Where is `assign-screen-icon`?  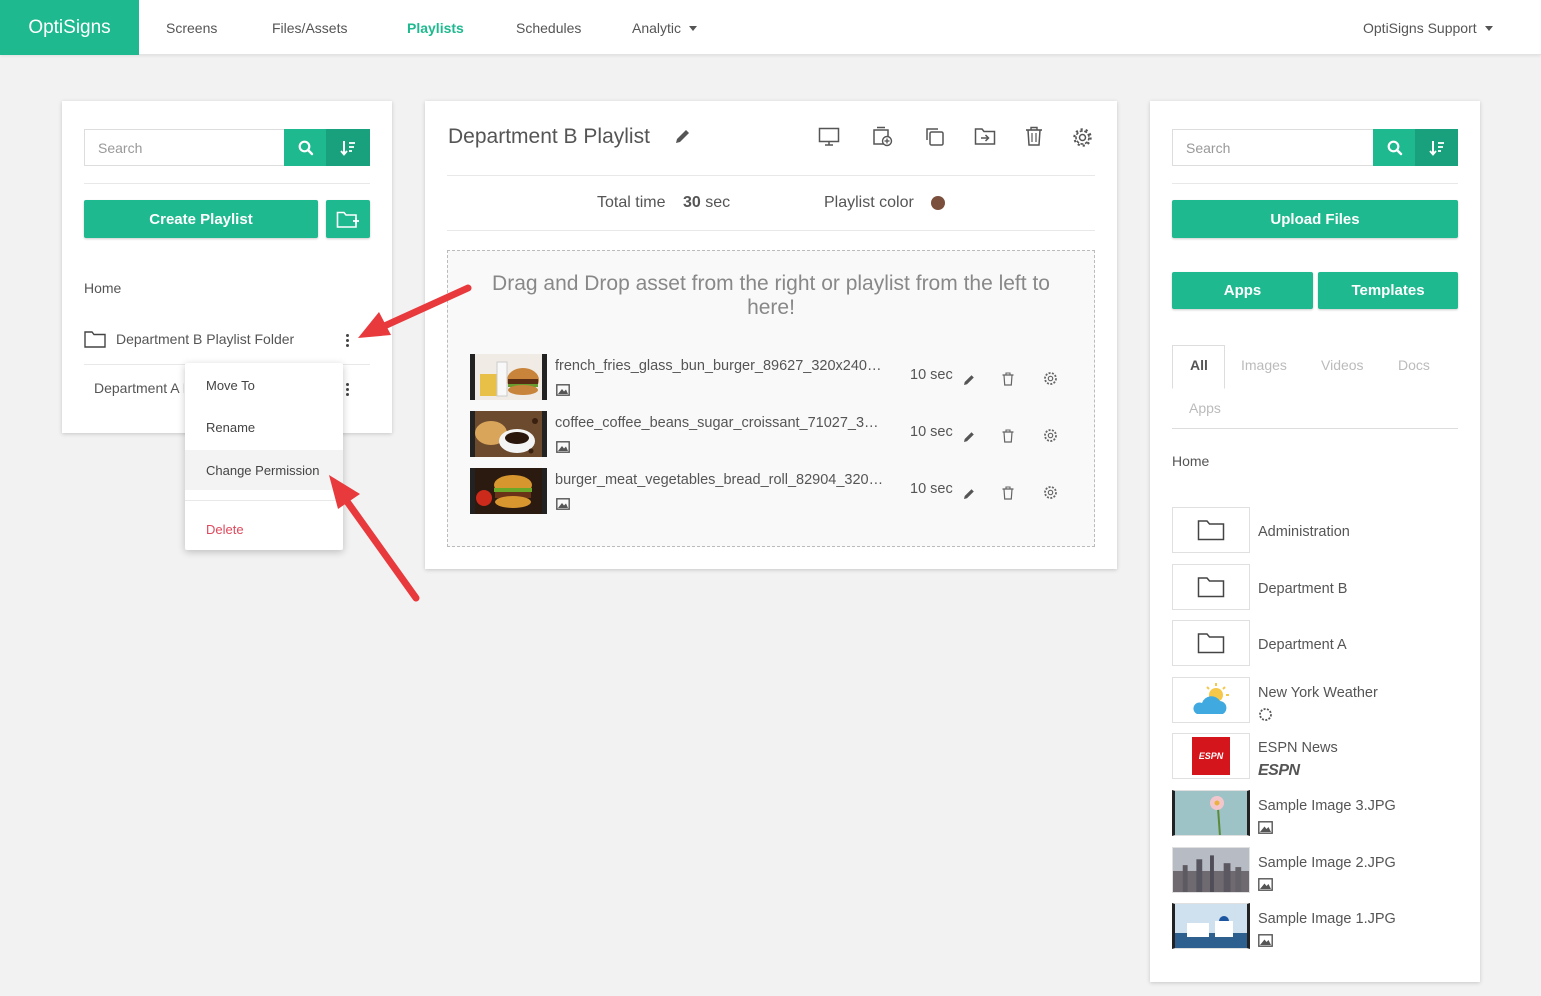
assign-screen-icon is located at coordinates (883, 137).